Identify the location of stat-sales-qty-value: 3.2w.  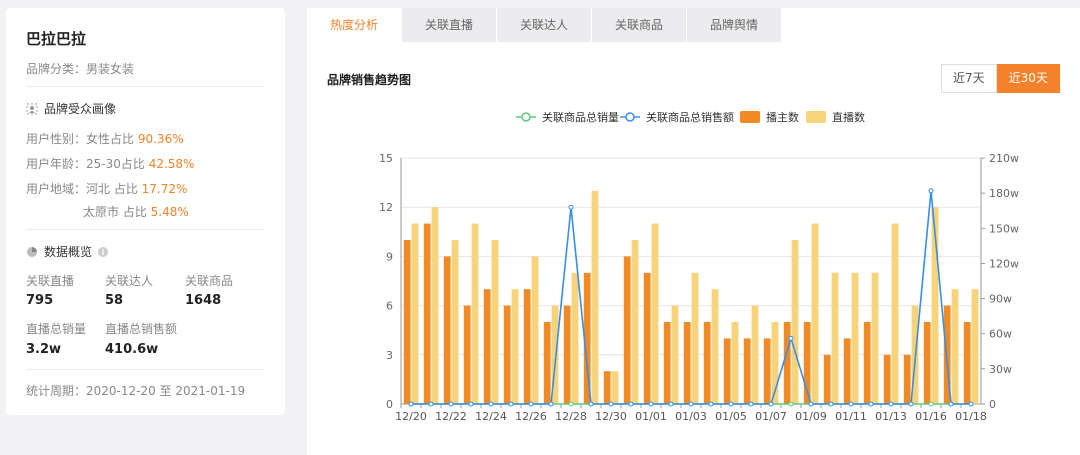
(44, 349).